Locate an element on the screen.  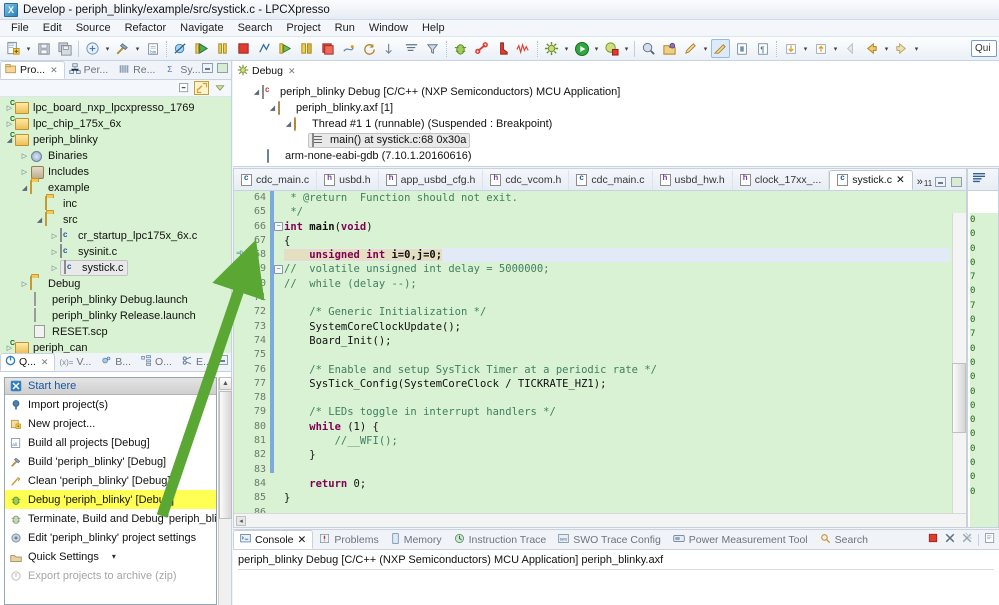
build-config-icon is located at coordinates (92, 48).